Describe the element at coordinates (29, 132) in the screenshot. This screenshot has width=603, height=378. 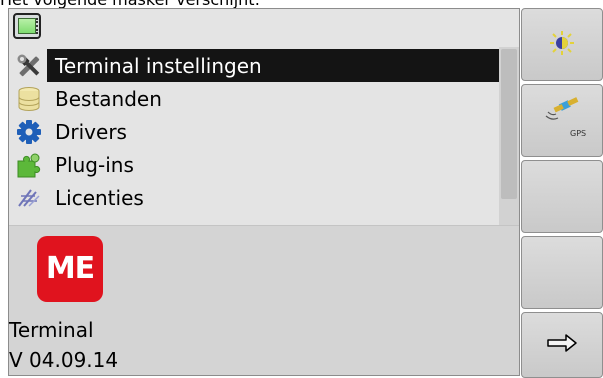
I see `gear-icon` at that location.